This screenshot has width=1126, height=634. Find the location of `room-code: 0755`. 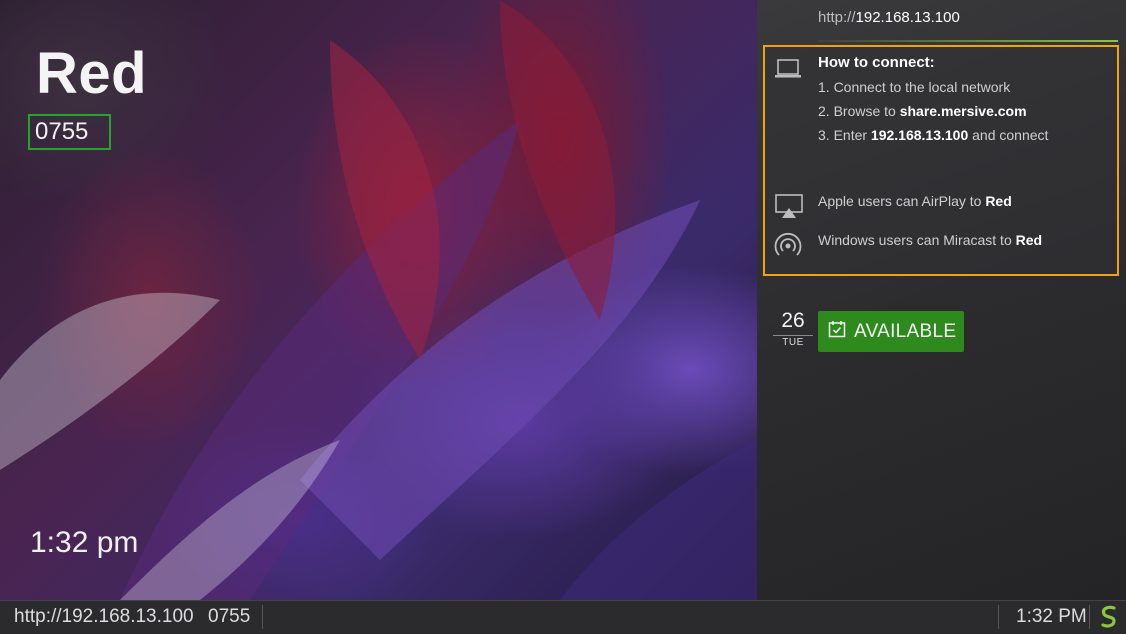

room-code: 0755 is located at coordinates (62, 131).